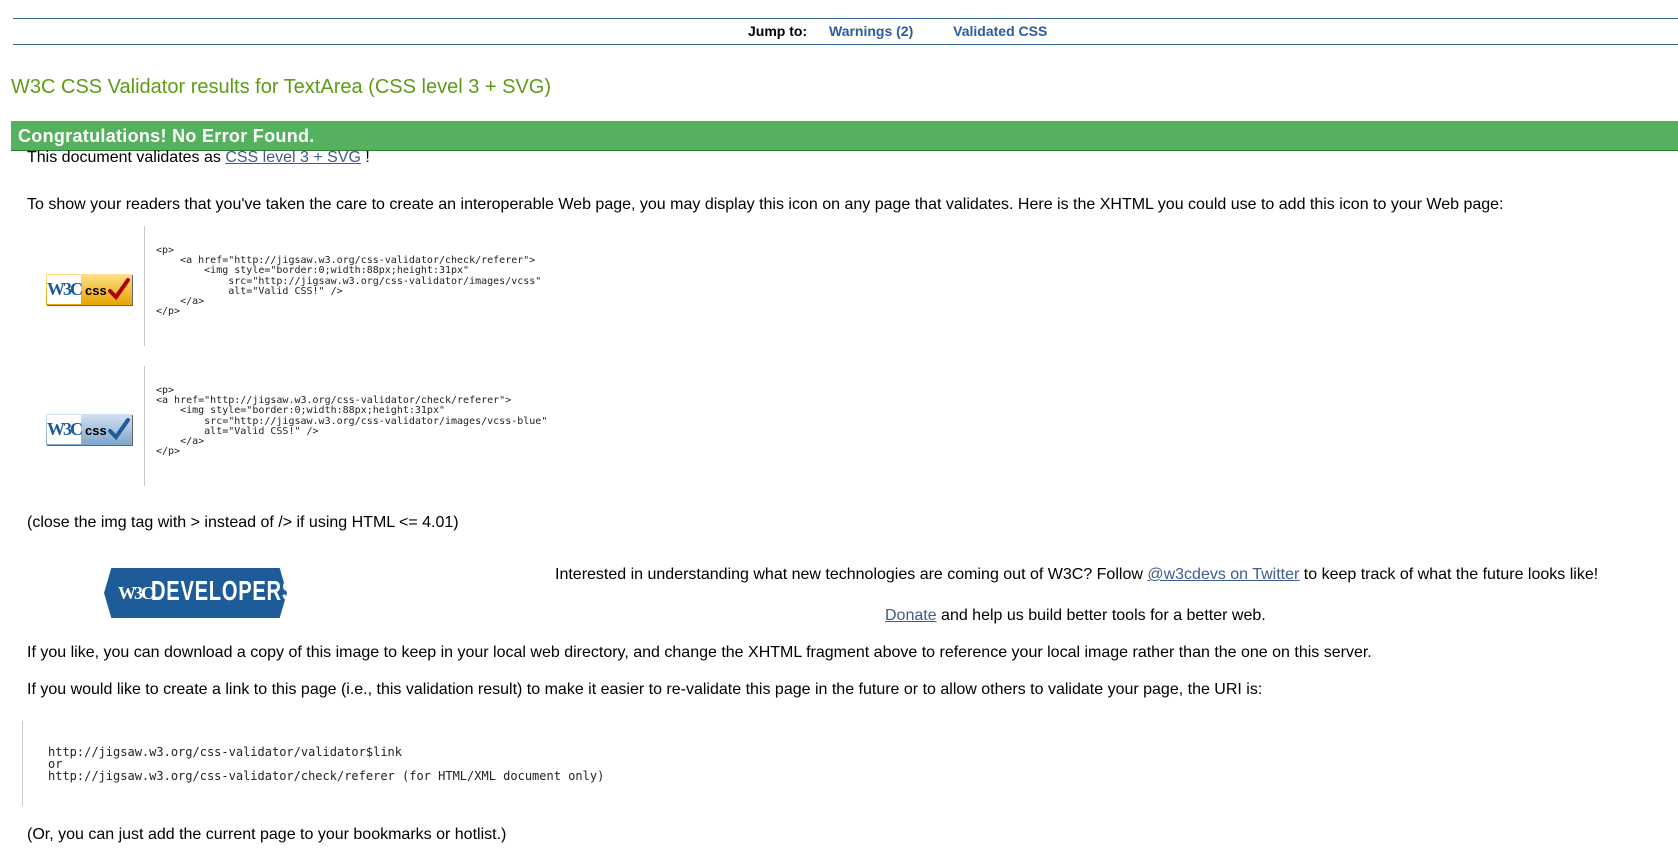 The image size is (1678, 849). I want to click on blue-checkmark-icon, so click(119, 429).